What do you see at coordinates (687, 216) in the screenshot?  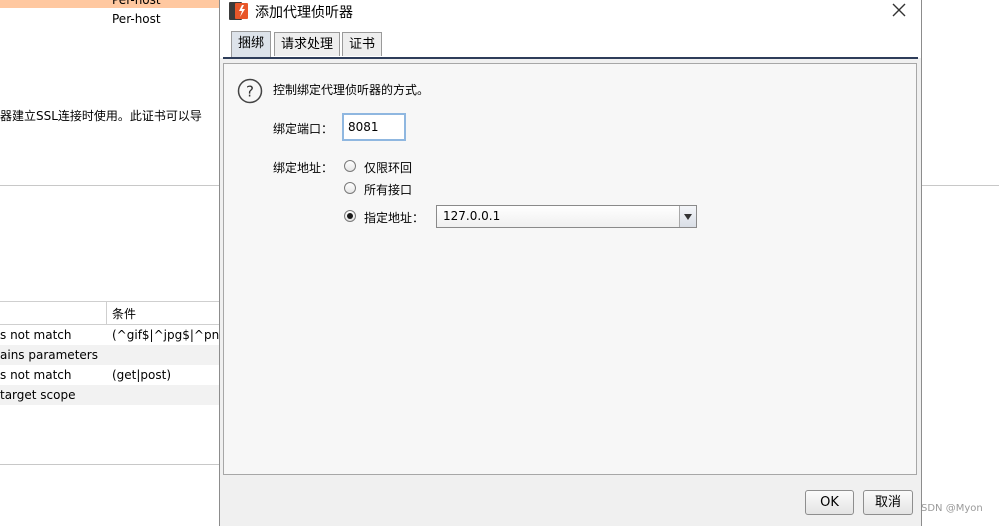 I see `chevron-down-icon` at bounding box center [687, 216].